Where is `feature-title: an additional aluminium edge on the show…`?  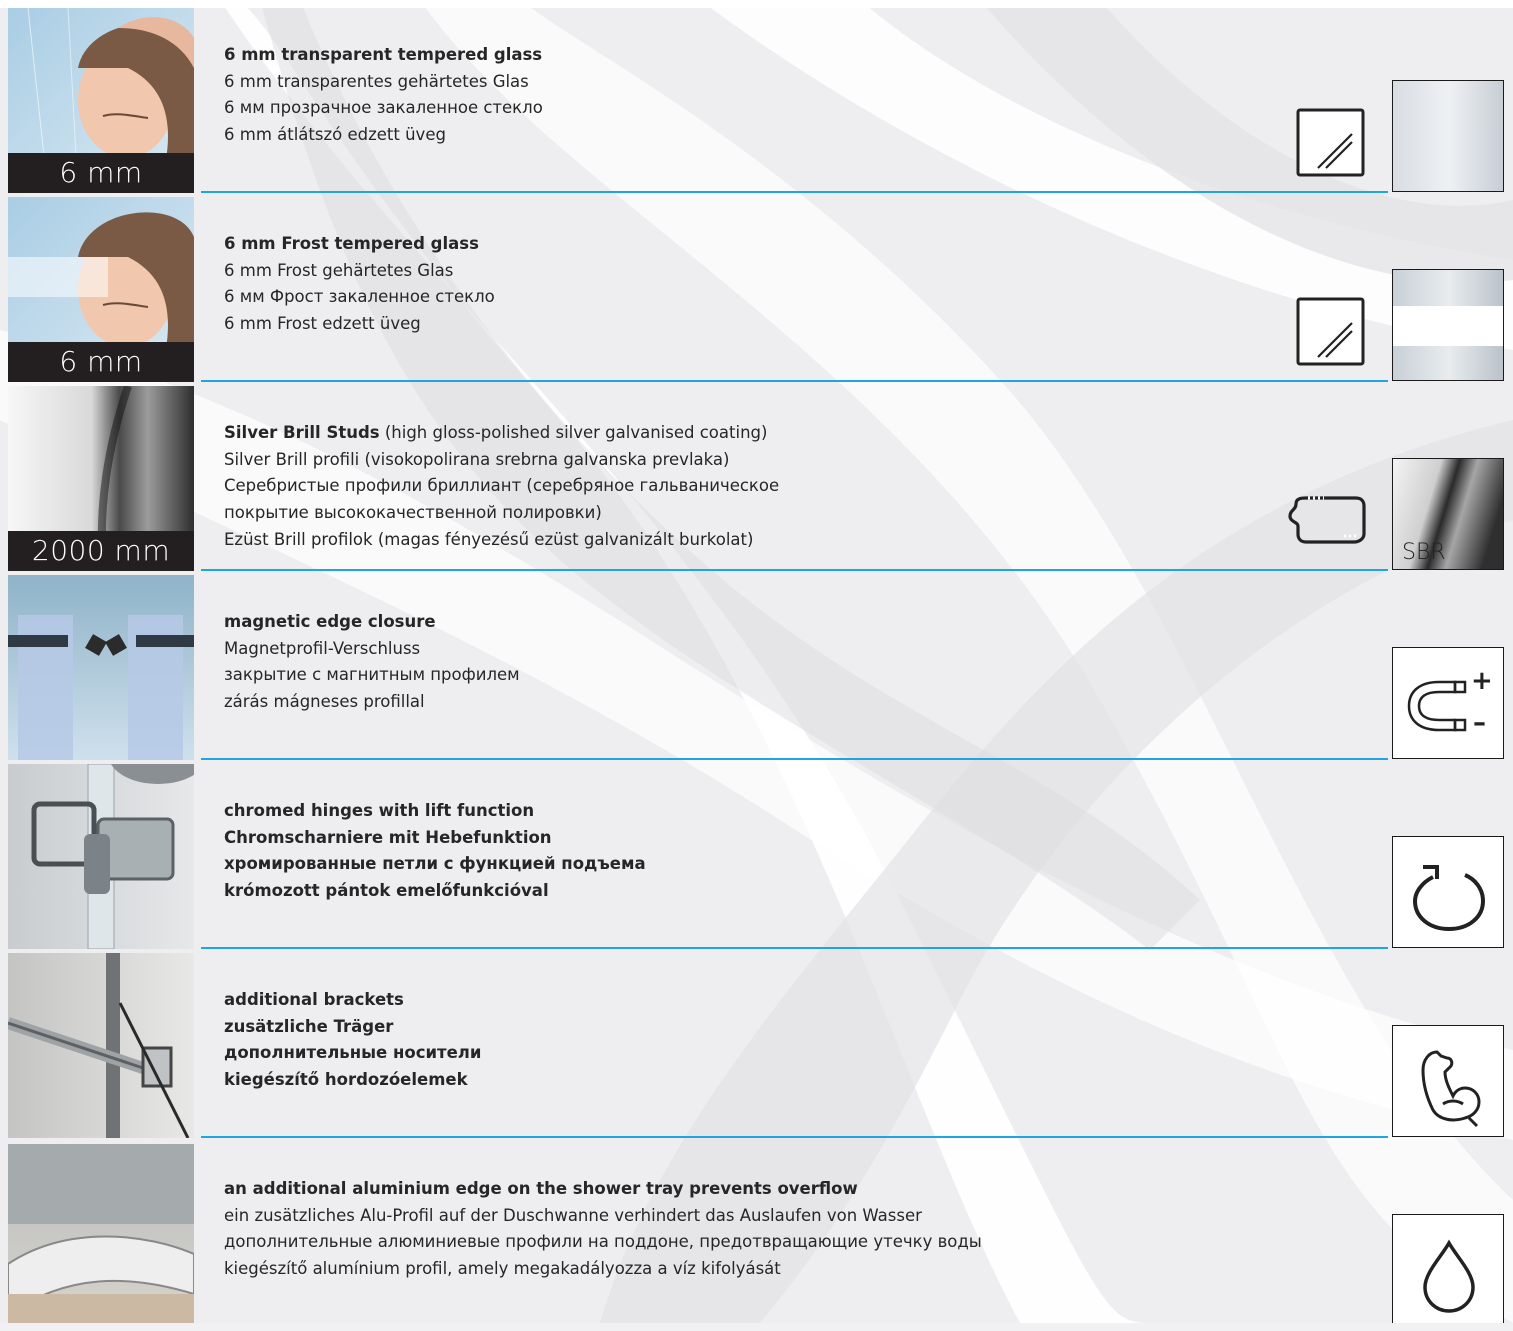 feature-title: an additional aluminium edge on the show… is located at coordinates (541, 1188).